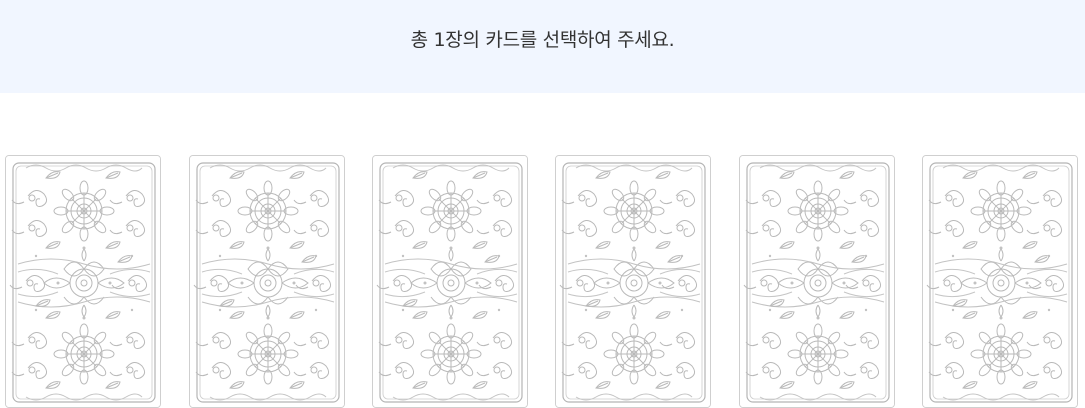  I want to click on instruction-text: 총 1장의 카드를 선택하여 주세요., so click(542, 40).